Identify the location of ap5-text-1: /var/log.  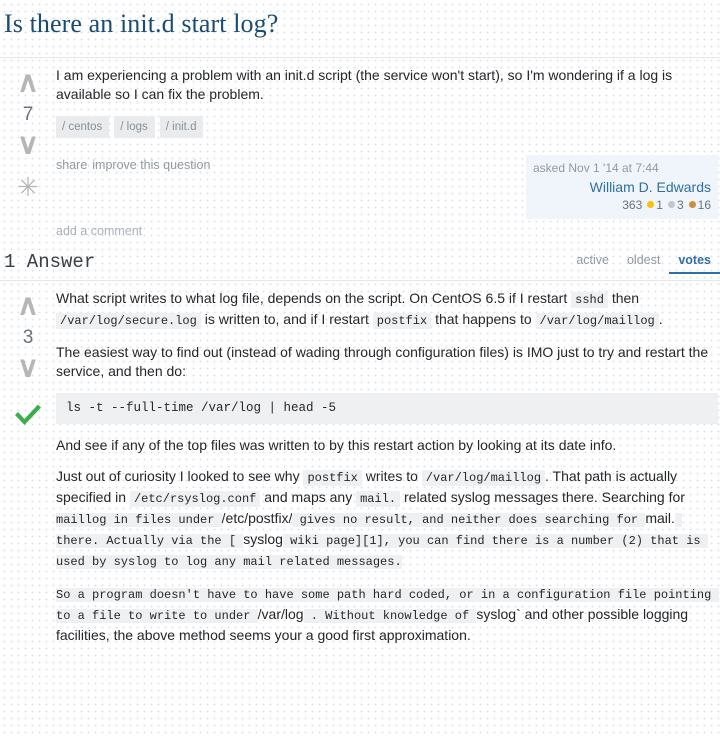
(280, 614).